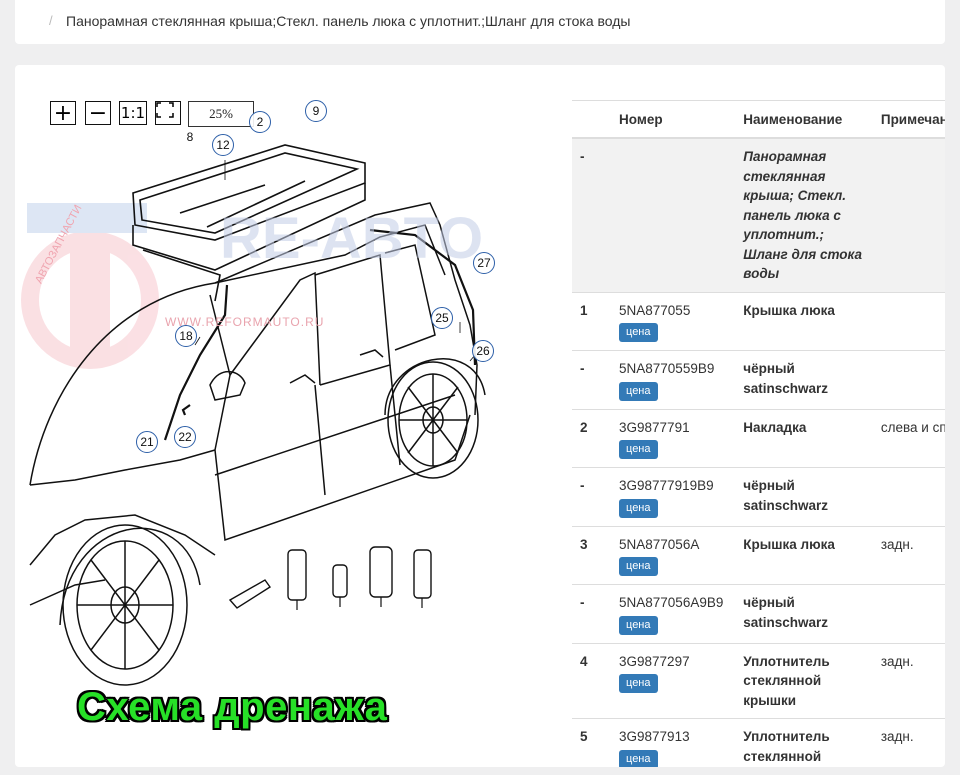 The image size is (960, 775). What do you see at coordinates (908, 438) in the screenshot?
I see `row-note: слева и справа` at bounding box center [908, 438].